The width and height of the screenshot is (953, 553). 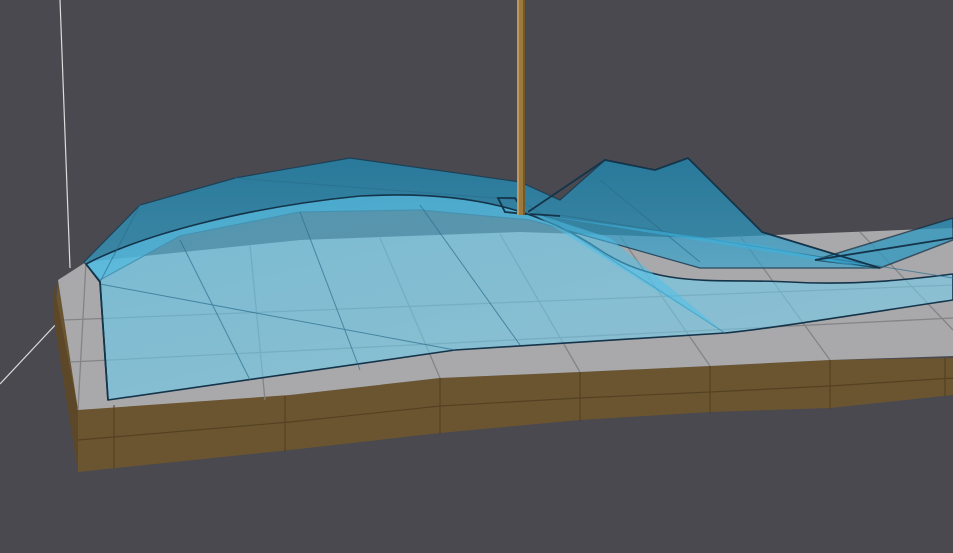 What do you see at coordinates (65, 134) in the screenshot?
I see `vertical-axis-line` at bounding box center [65, 134].